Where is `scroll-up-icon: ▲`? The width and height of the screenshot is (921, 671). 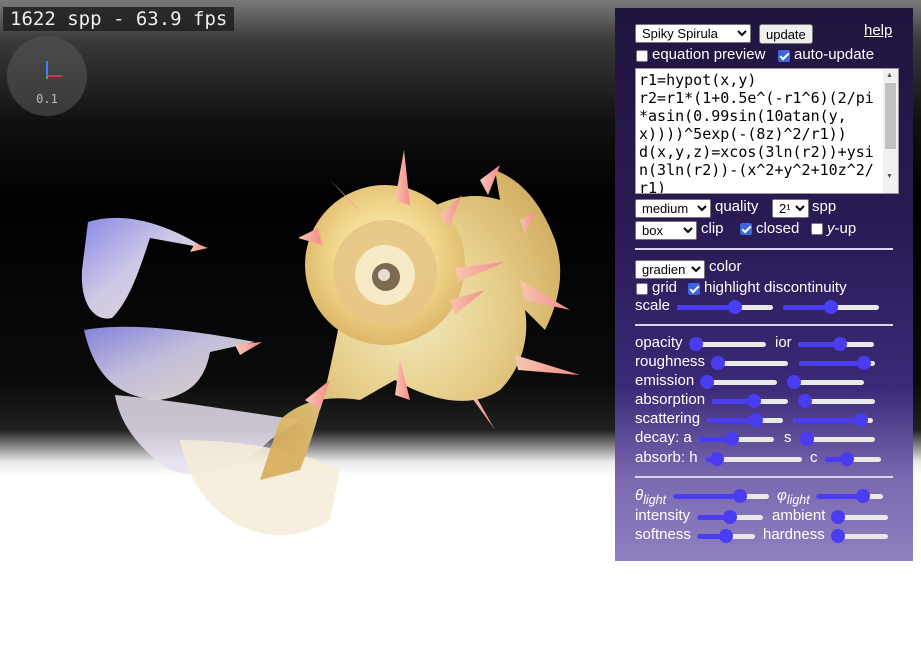
scroll-up-icon: ▲ is located at coordinates (889, 75).